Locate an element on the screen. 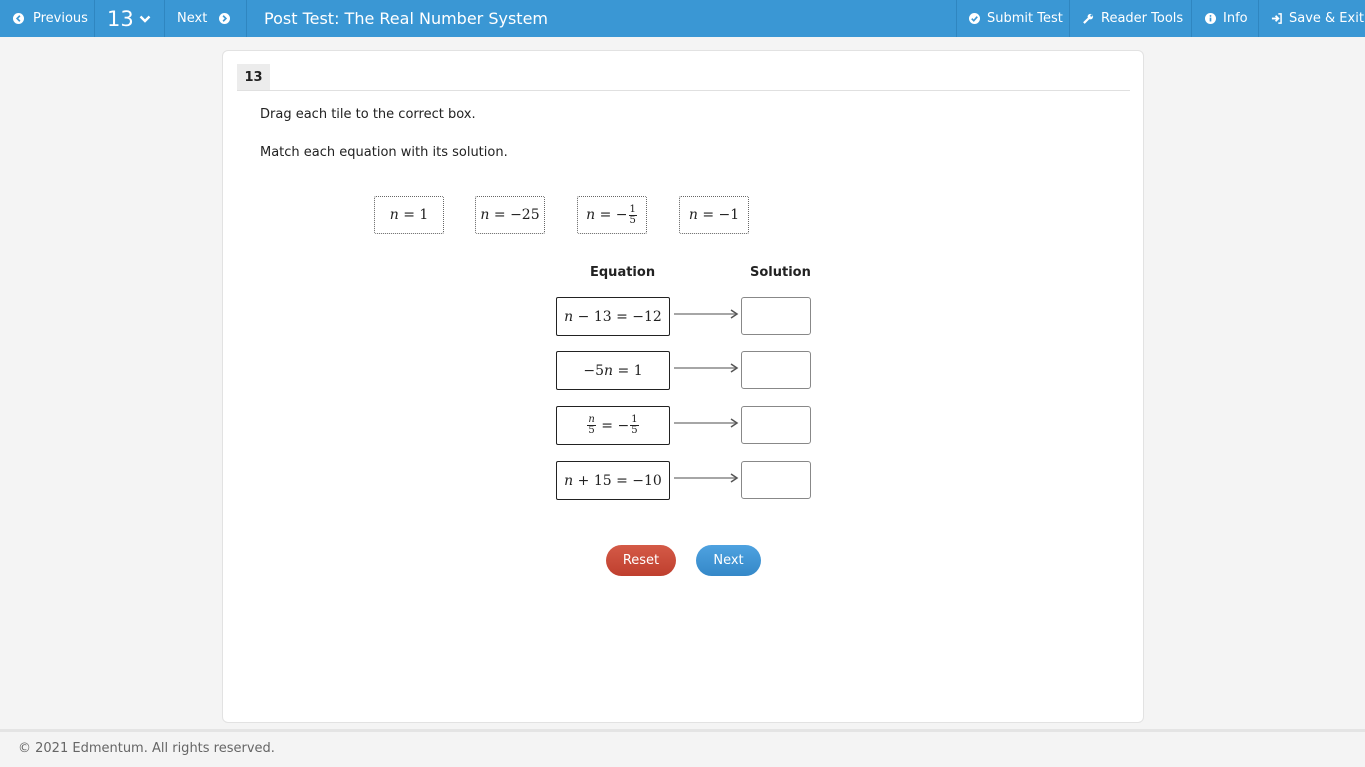 Image resolution: width=1365 pixels, height=767 pixels. question-number-badge: 13 is located at coordinates (253, 77).